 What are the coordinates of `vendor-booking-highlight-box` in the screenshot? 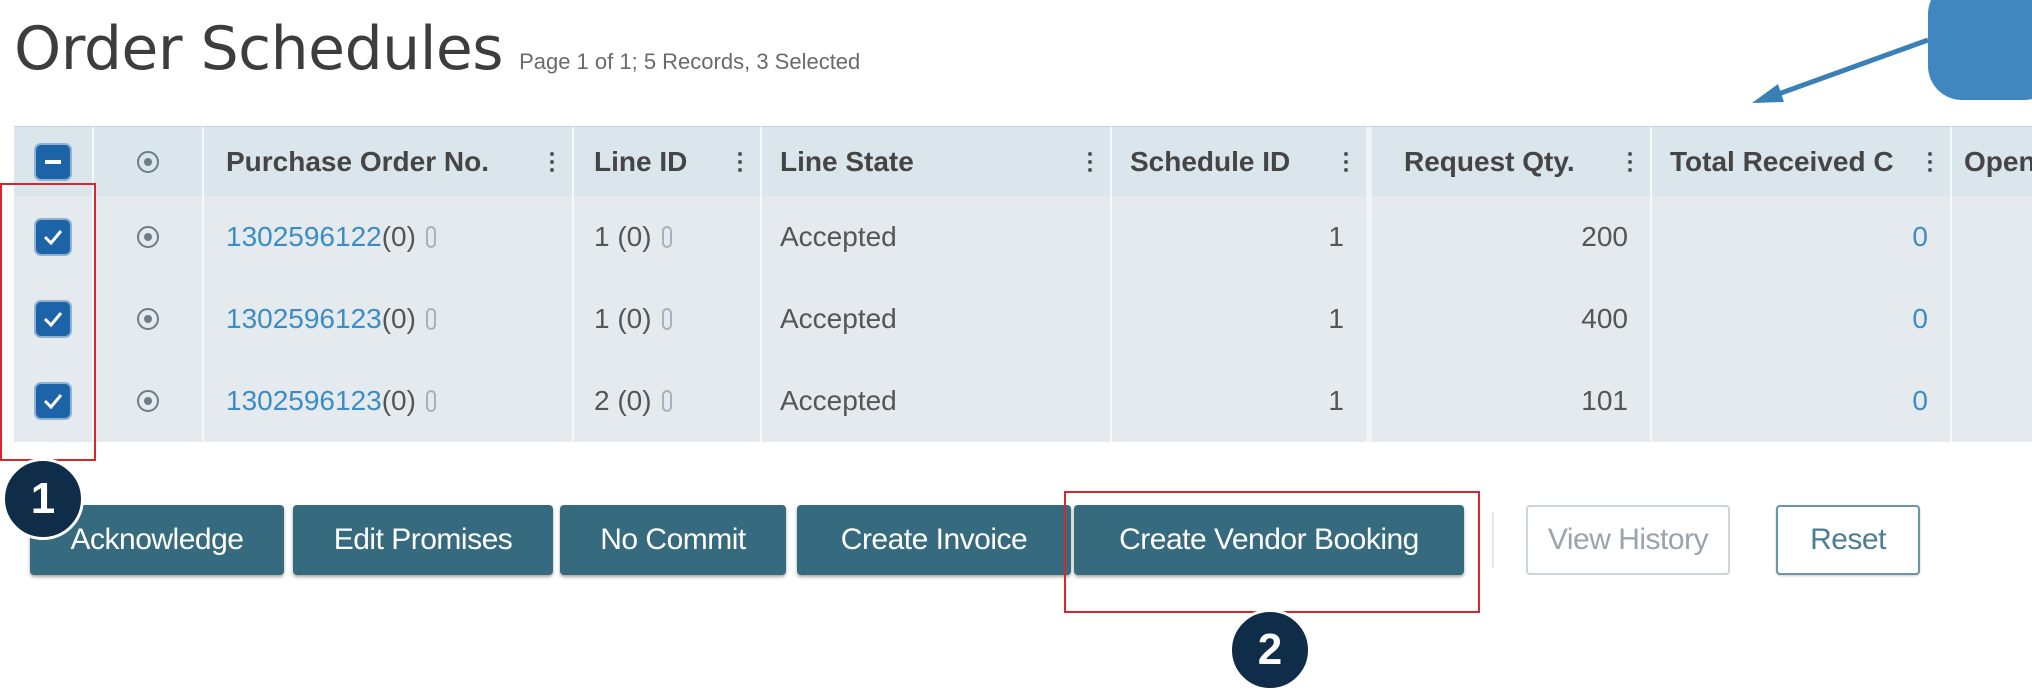 It's located at (1272, 552).